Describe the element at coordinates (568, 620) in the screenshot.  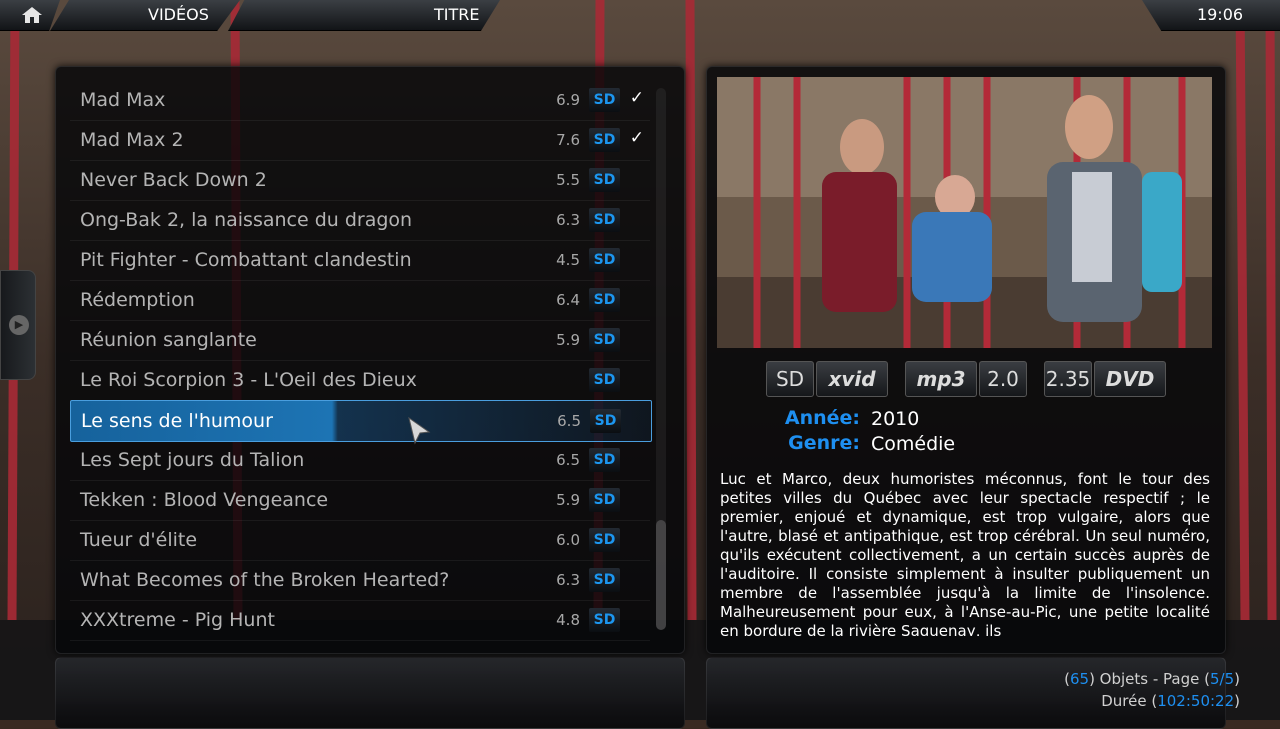
I see `list-item-rating: 4.8` at that location.